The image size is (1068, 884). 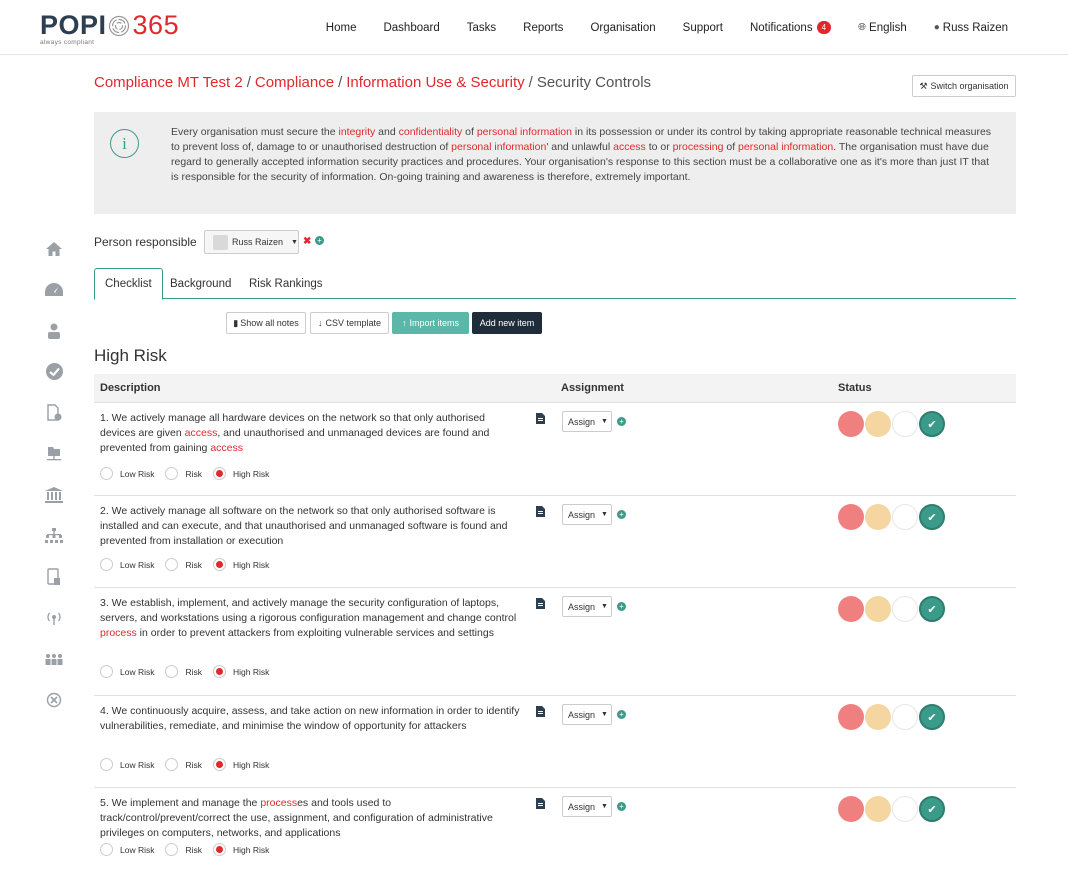 What do you see at coordinates (54, 330) in the screenshot?
I see `user-icon` at bounding box center [54, 330].